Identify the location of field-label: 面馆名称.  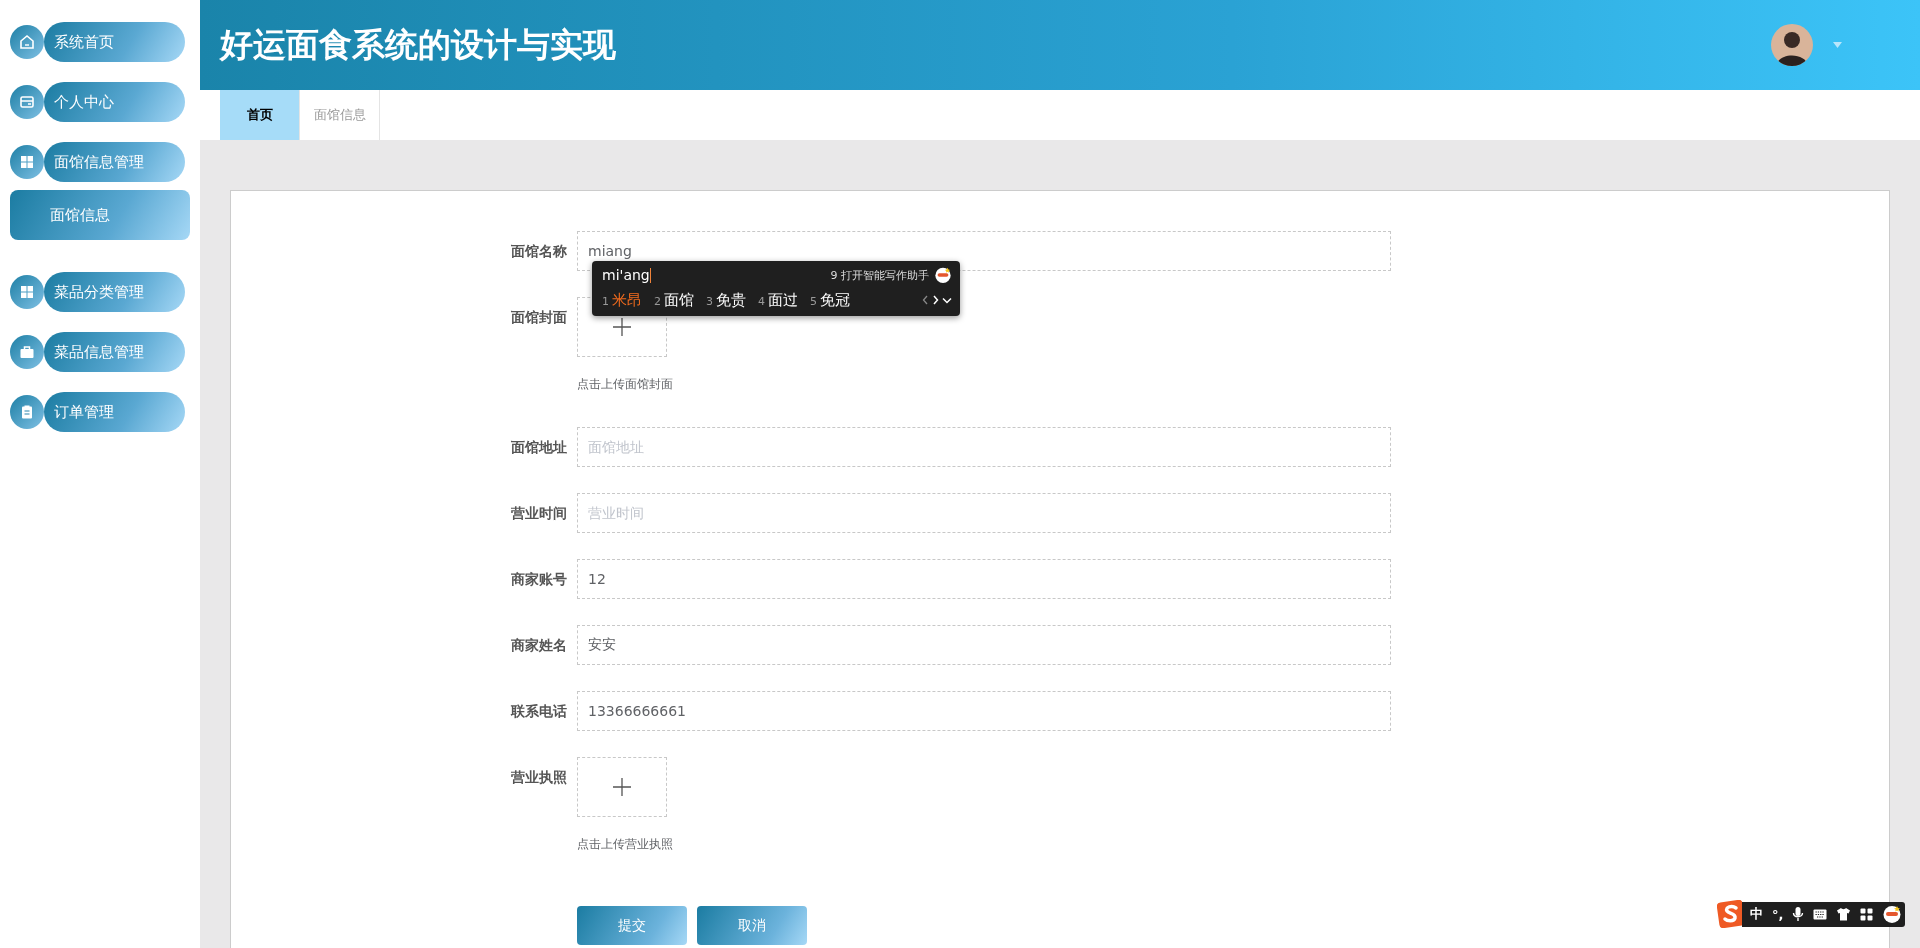
(539, 251).